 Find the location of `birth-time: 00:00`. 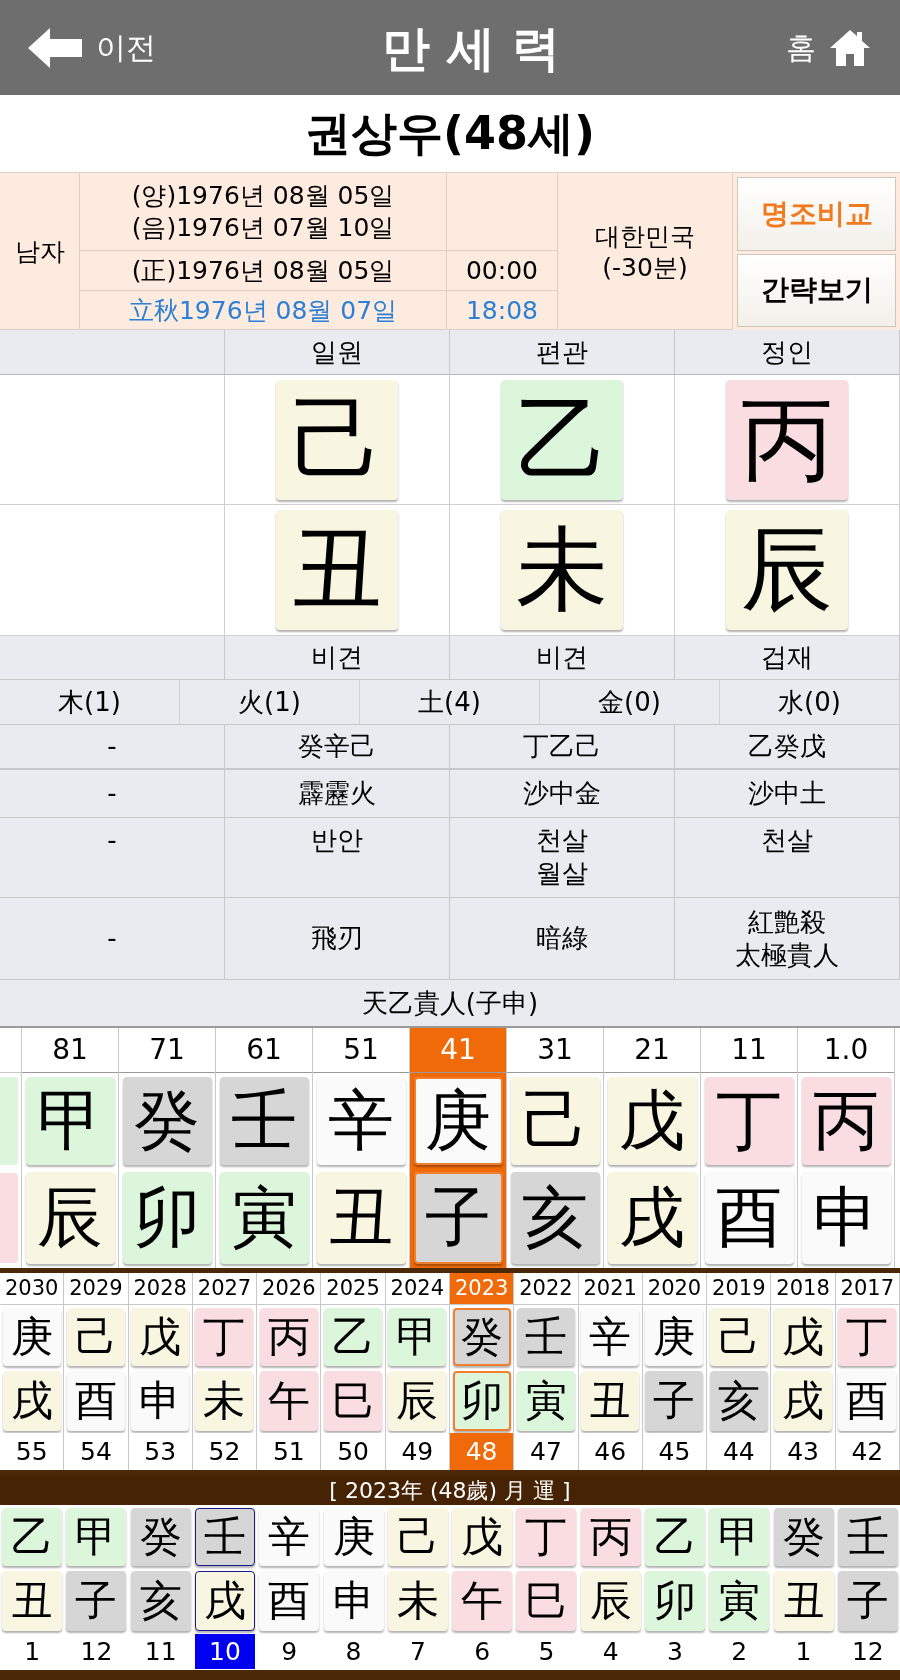

birth-time: 00:00 is located at coordinates (501, 270).